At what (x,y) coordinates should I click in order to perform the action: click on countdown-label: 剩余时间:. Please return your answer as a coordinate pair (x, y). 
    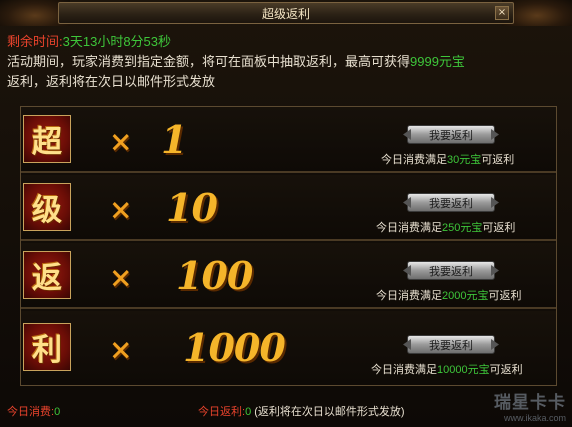
    Looking at the image, I should click on (35, 41).